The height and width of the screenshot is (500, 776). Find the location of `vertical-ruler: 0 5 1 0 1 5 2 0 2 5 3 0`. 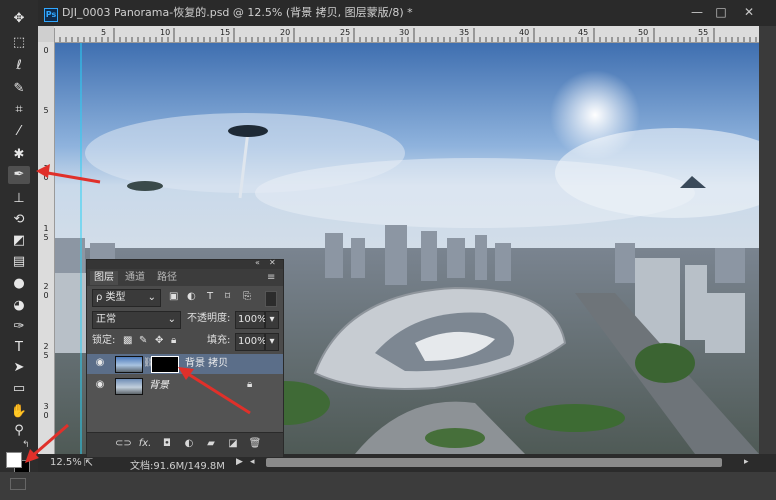

vertical-ruler: 0 5 1 0 1 5 2 0 2 5 3 0 is located at coordinates (46, 248).